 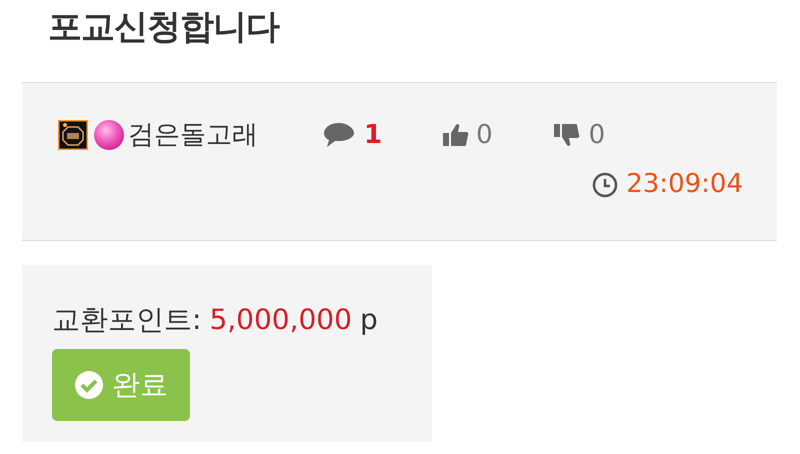 What do you see at coordinates (127, 320) in the screenshot?
I see `points-label: 교환포인트:` at bounding box center [127, 320].